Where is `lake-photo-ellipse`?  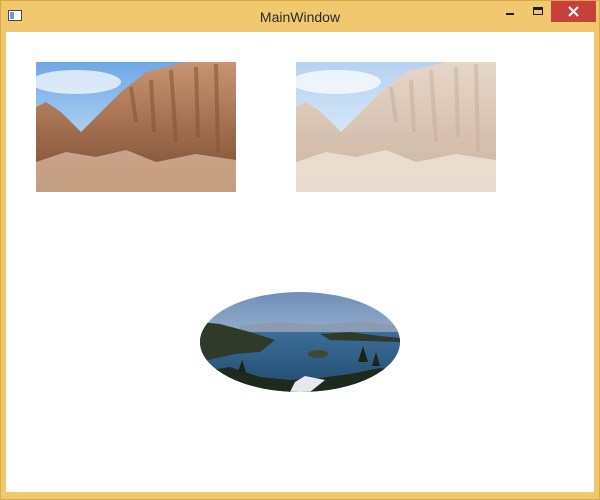
lake-photo-ellipse is located at coordinates (300, 342).